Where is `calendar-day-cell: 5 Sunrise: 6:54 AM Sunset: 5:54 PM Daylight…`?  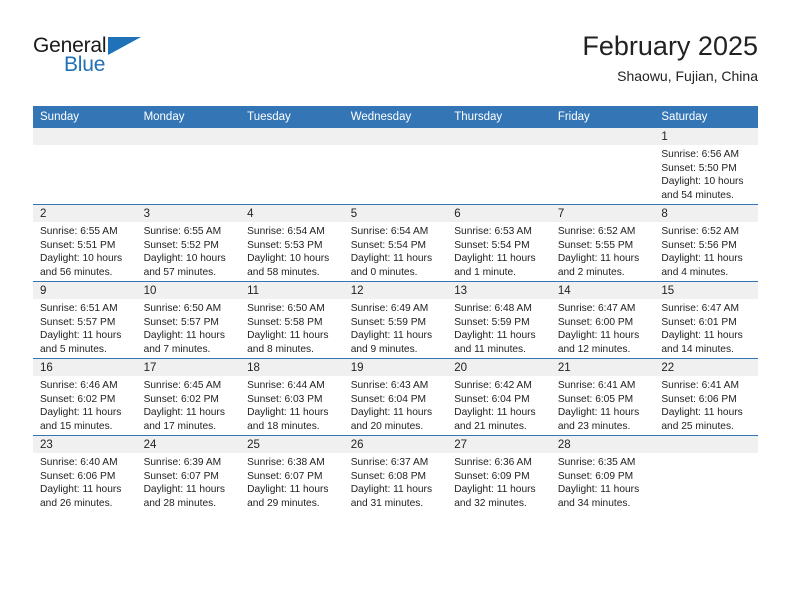 calendar-day-cell: 5 Sunrise: 6:54 AM Sunset: 5:54 PM Daylight… is located at coordinates (395, 243).